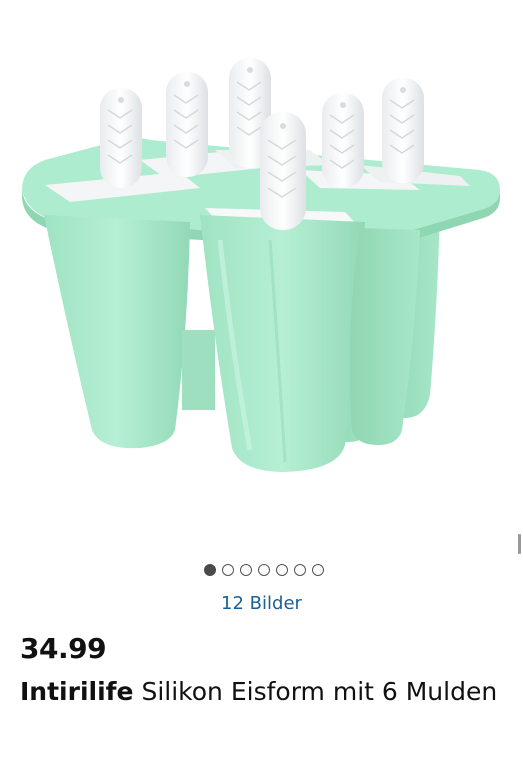  I want to click on product-title: Intirilife Silikon Eisform mit 6 Mulden, so click(260, 692).